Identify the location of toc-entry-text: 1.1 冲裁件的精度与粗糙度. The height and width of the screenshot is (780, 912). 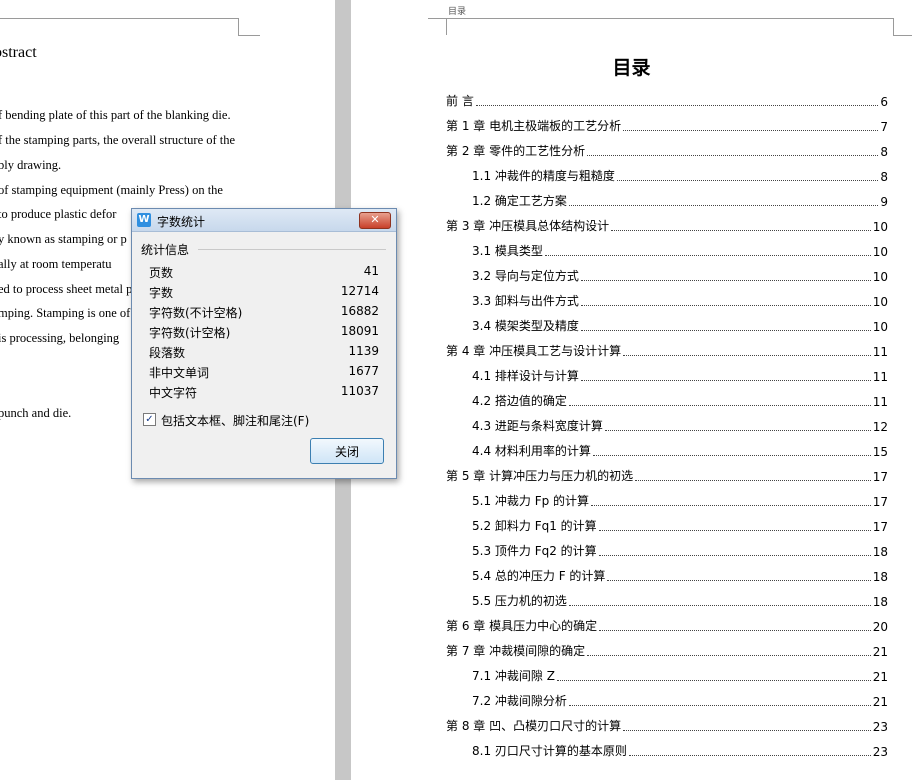
(543, 176).